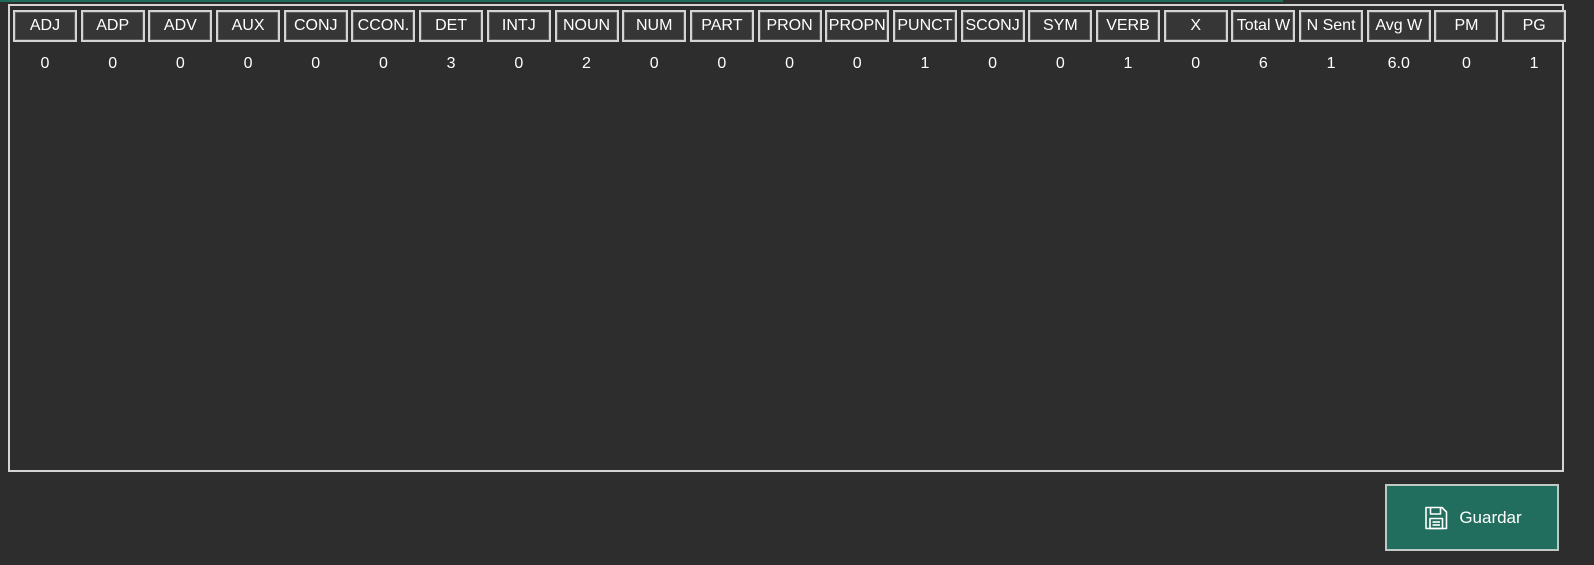 Image resolution: width=1594 pixels, height=565 pixels. What do you see at coordinates (45, 26) in the screenshot?
I see `column-header-adj: ADJ` at bounding box center [45, 26].